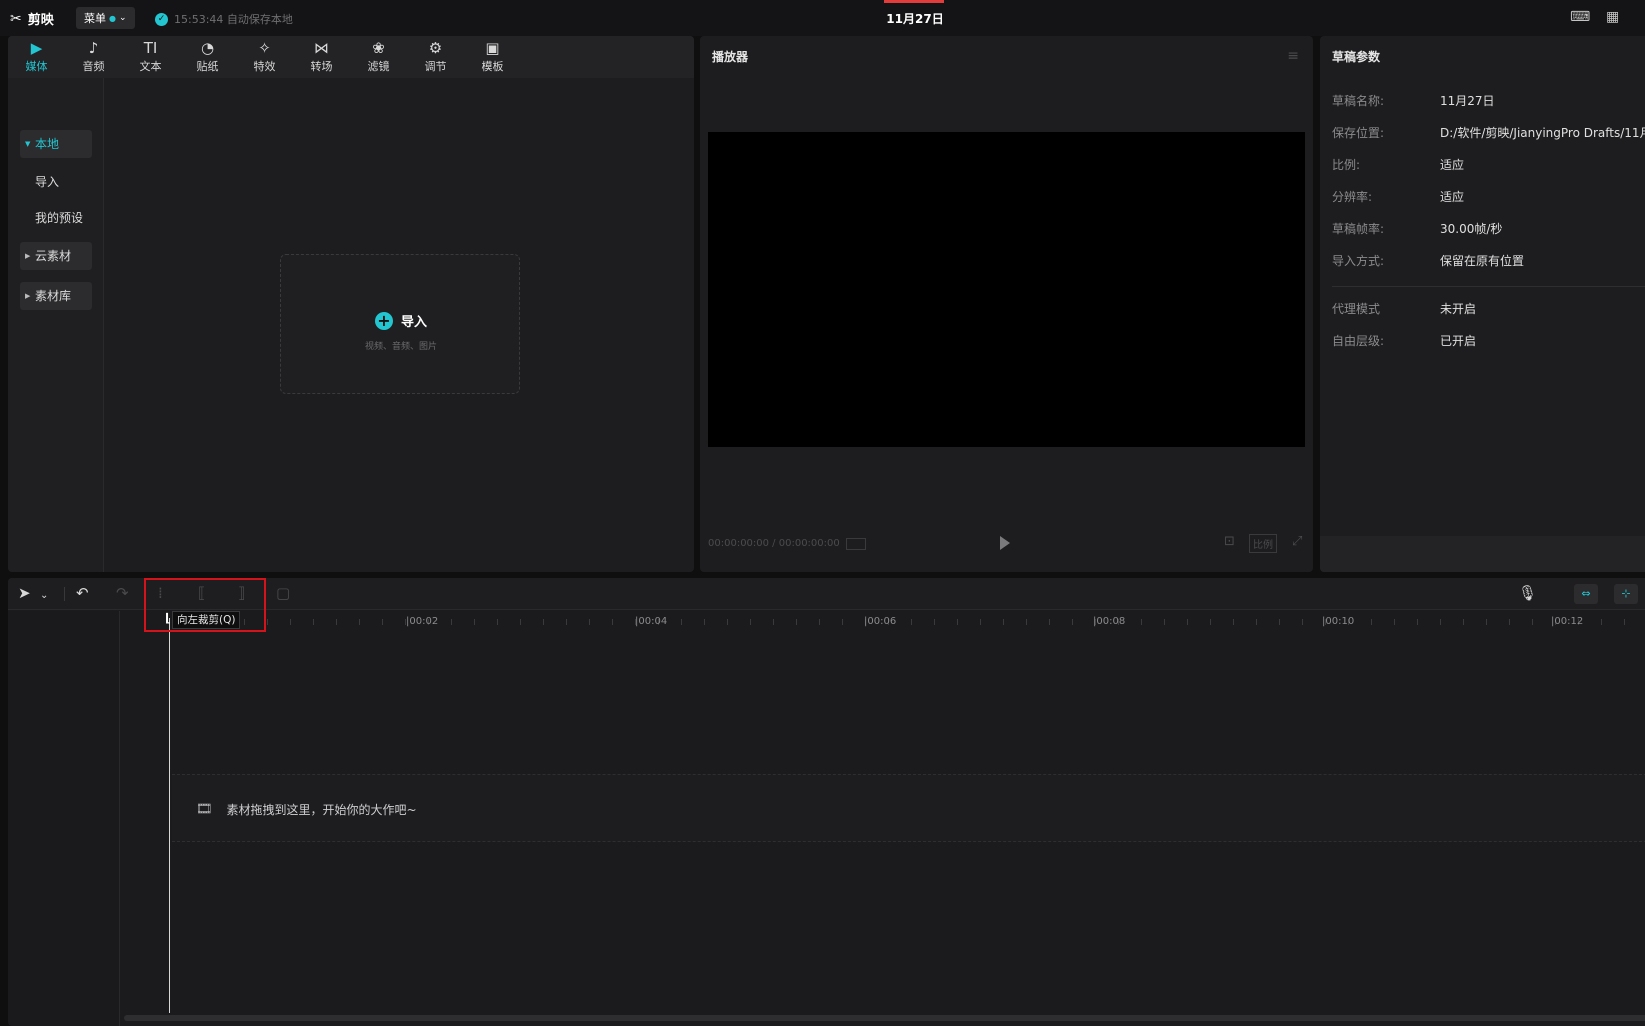 The image size is (1645, 1026). Describe the element at coordinates (651, 621) in the screenshot. I see `ruler-label: |00:04` at that location.